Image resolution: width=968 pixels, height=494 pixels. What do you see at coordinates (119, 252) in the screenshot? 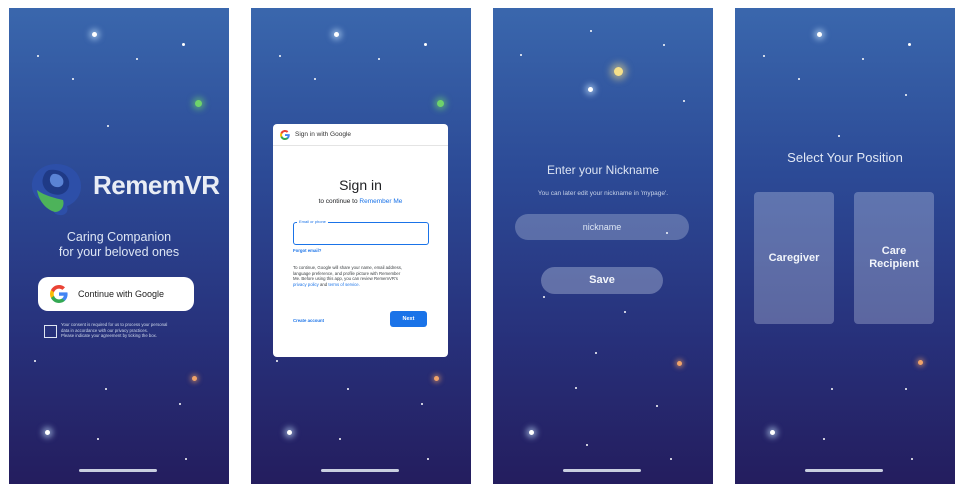
I see `tagline-line: for your beloved ones` at bounding box center [119, 252].